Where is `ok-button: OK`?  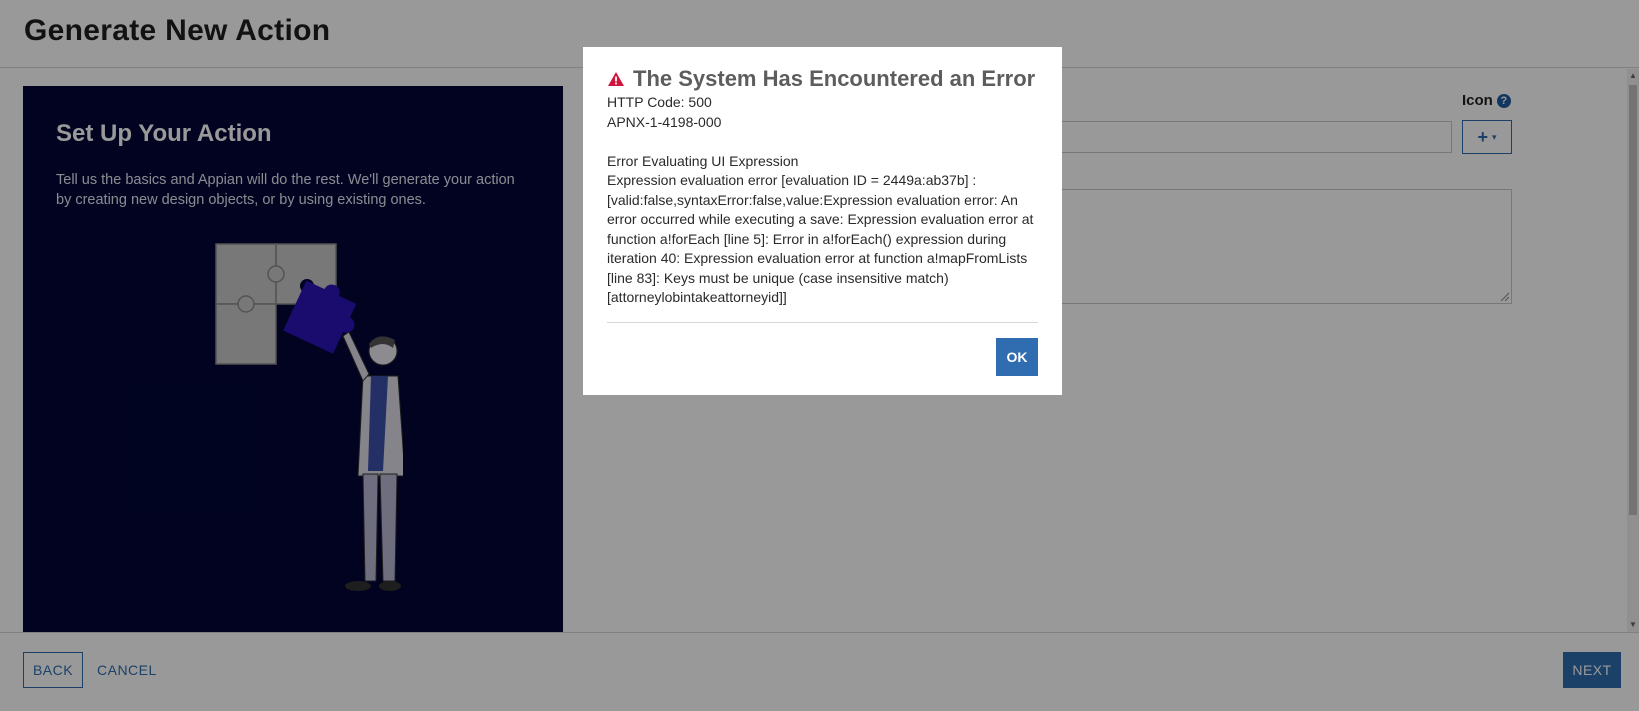
ok-button: OK is located at coordinates (1017, 357).